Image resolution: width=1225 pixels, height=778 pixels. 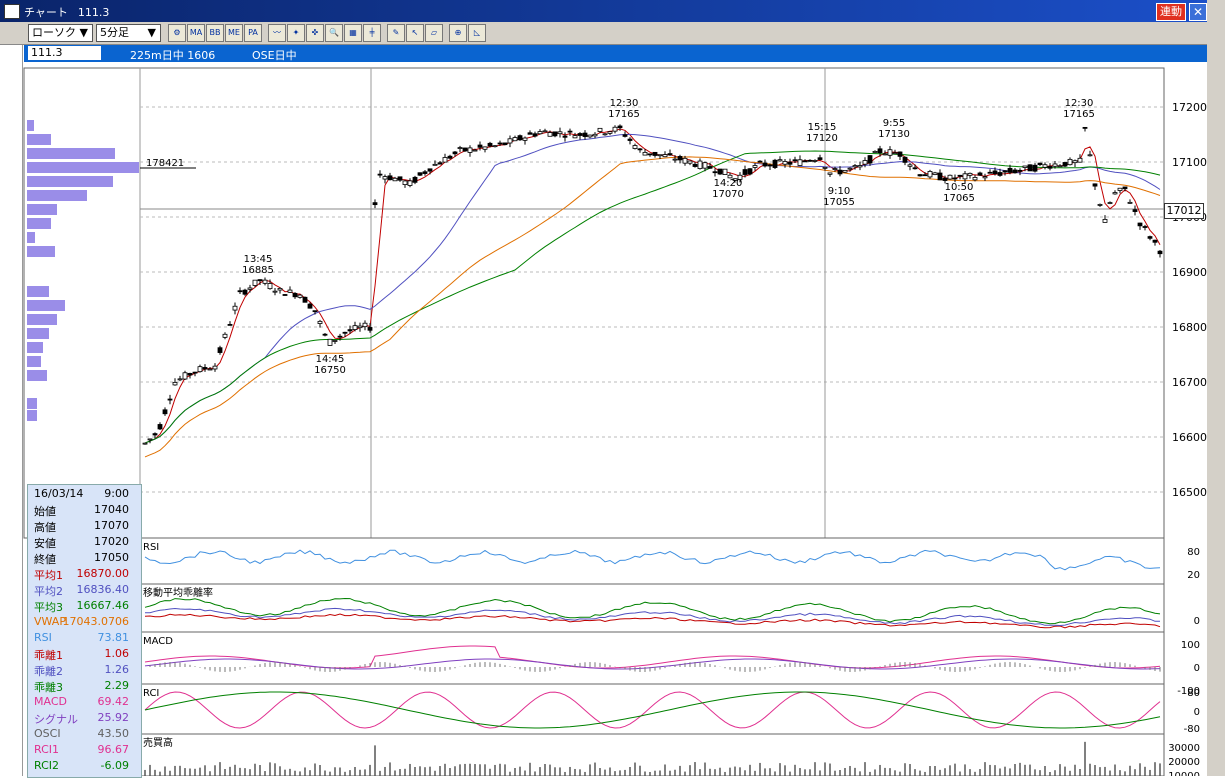 I want to click on ohlc-row: 平均2 16836.40, so click(x=83, y=591).